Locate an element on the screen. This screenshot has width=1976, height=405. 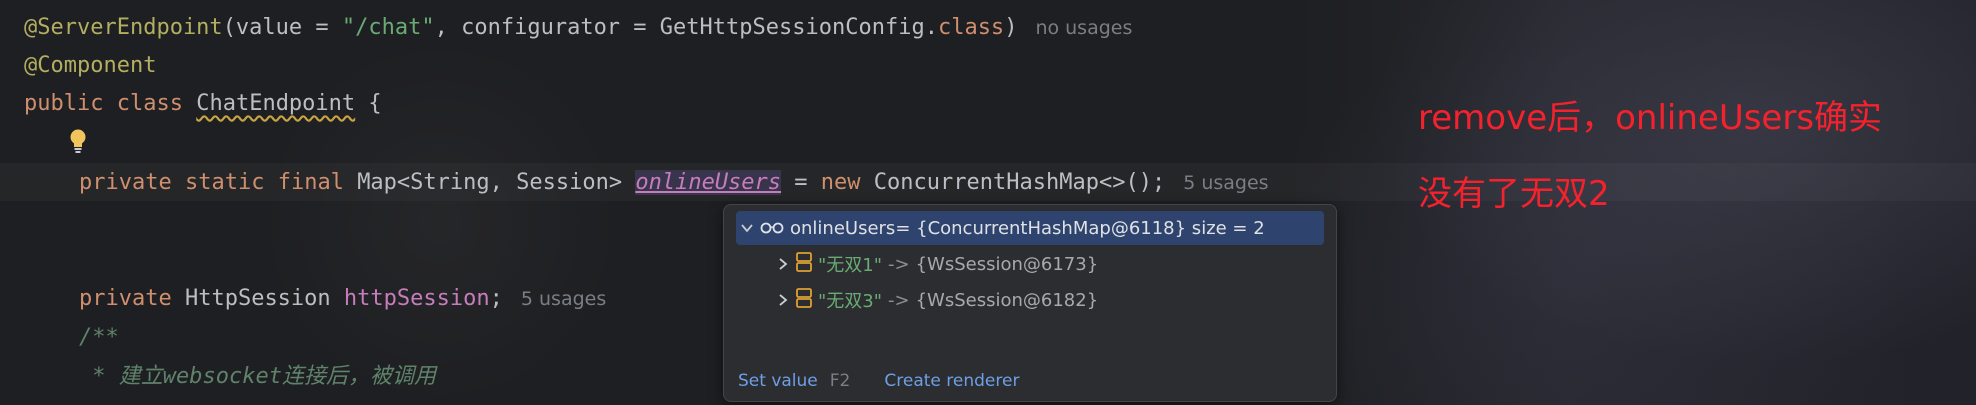
keyword: final is located at coordinates (310, 182).